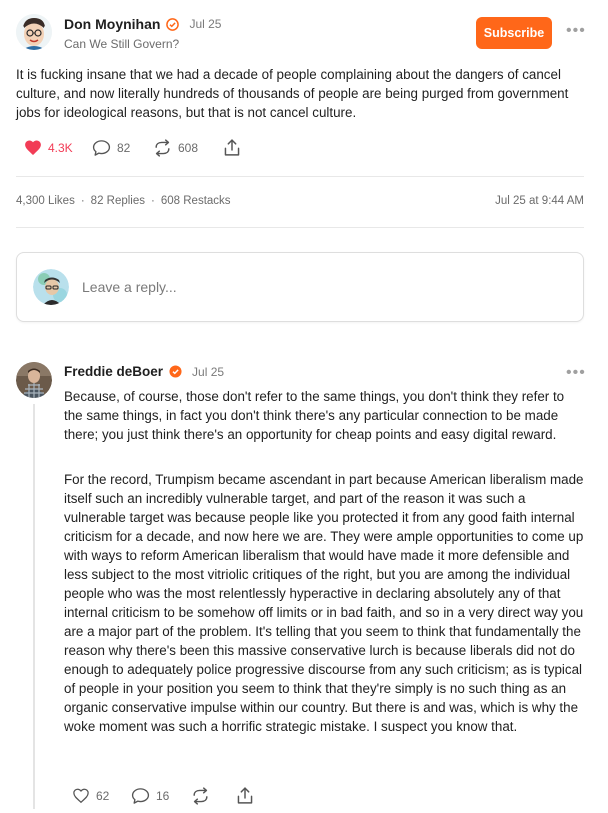 This screenshot has height=813, width=608. What do you see at coordinates (208, 372) in the screenshot?
I see `comment-date: Jul 25` at bounding box center [208, 372].